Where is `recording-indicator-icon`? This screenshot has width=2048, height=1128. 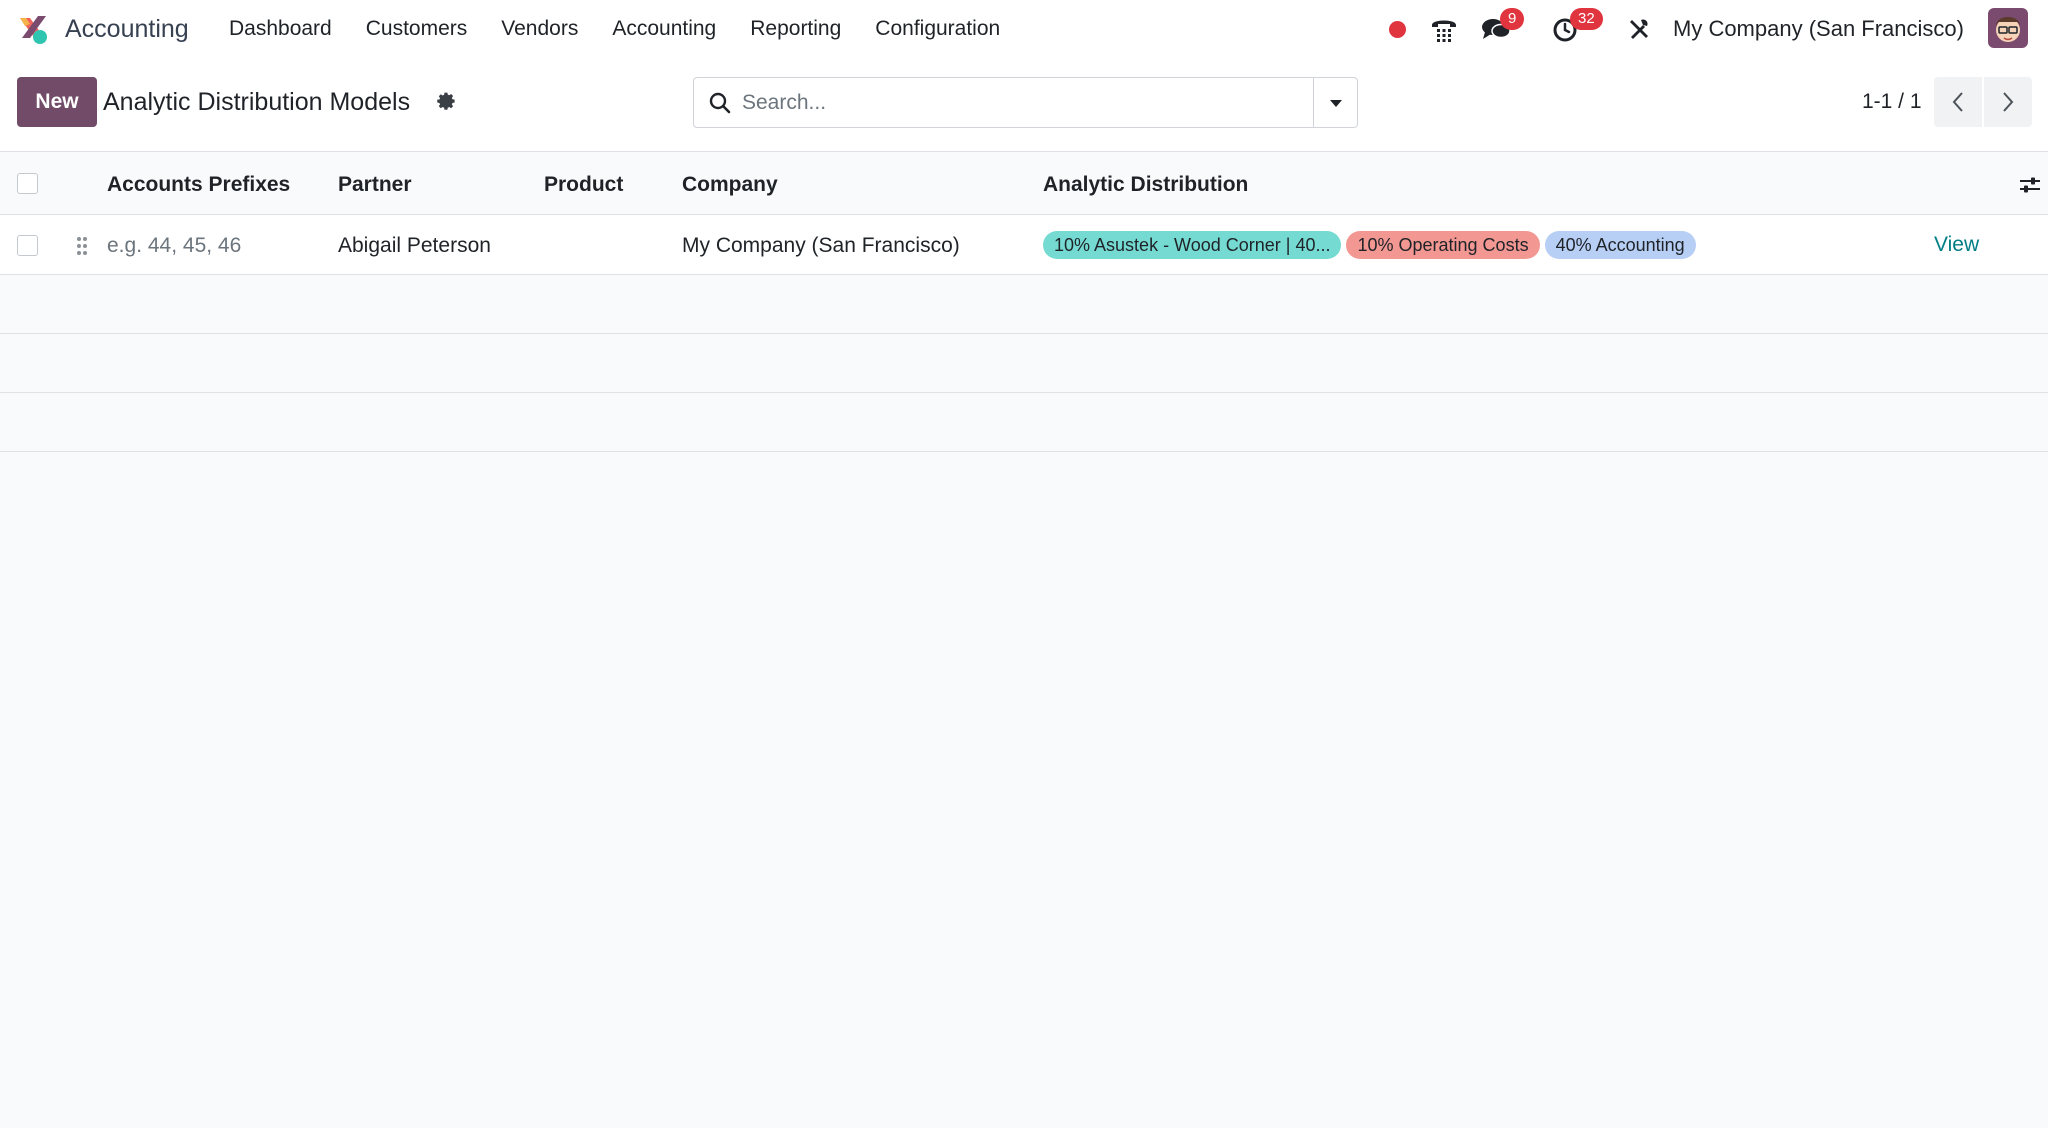 recording-indicator-icon is located at coordinates (1397, 29).